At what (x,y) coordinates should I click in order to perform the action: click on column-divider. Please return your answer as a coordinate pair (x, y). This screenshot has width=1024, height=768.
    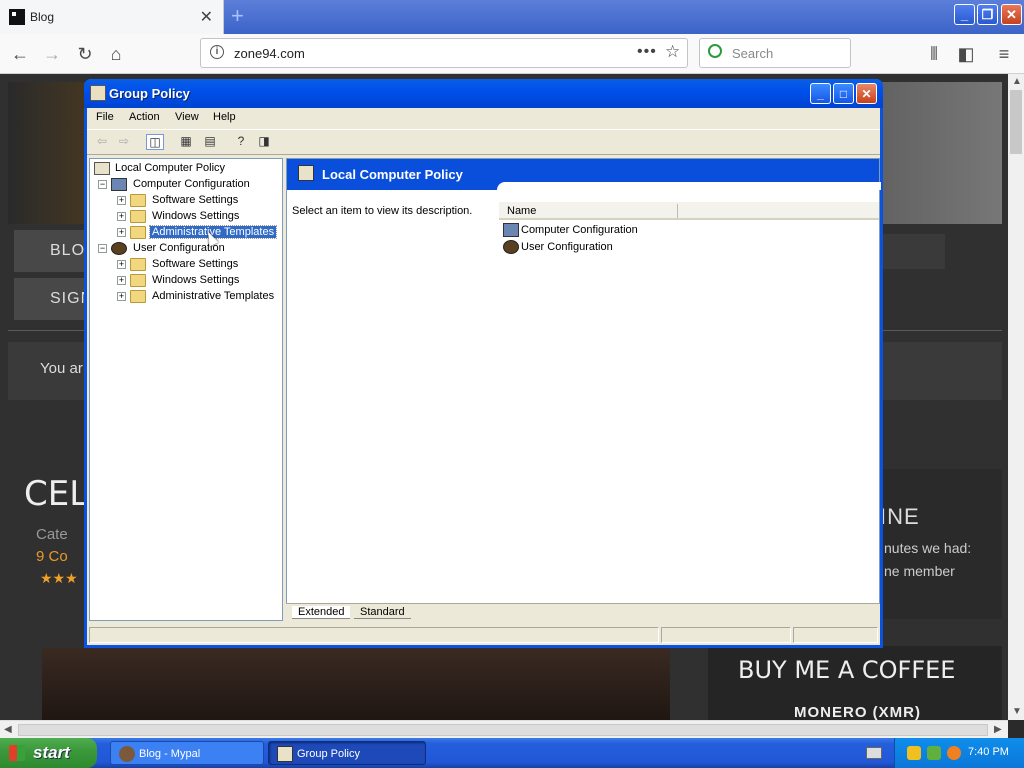
    Looking at the image, I should click on (677, 211).